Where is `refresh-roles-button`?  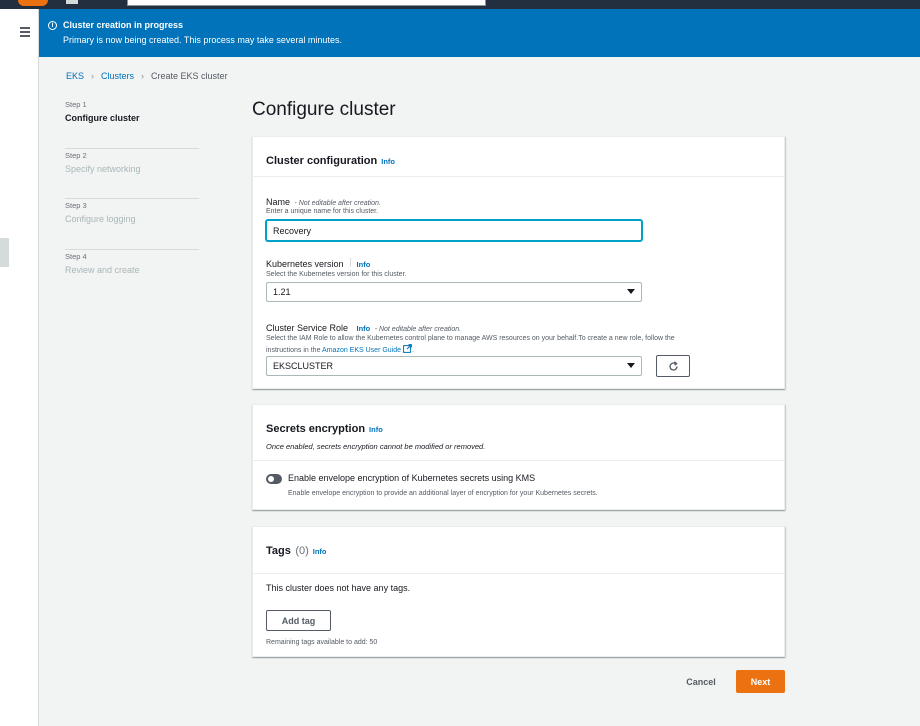
refresh-roles-button is located at coordinates (673, 366).